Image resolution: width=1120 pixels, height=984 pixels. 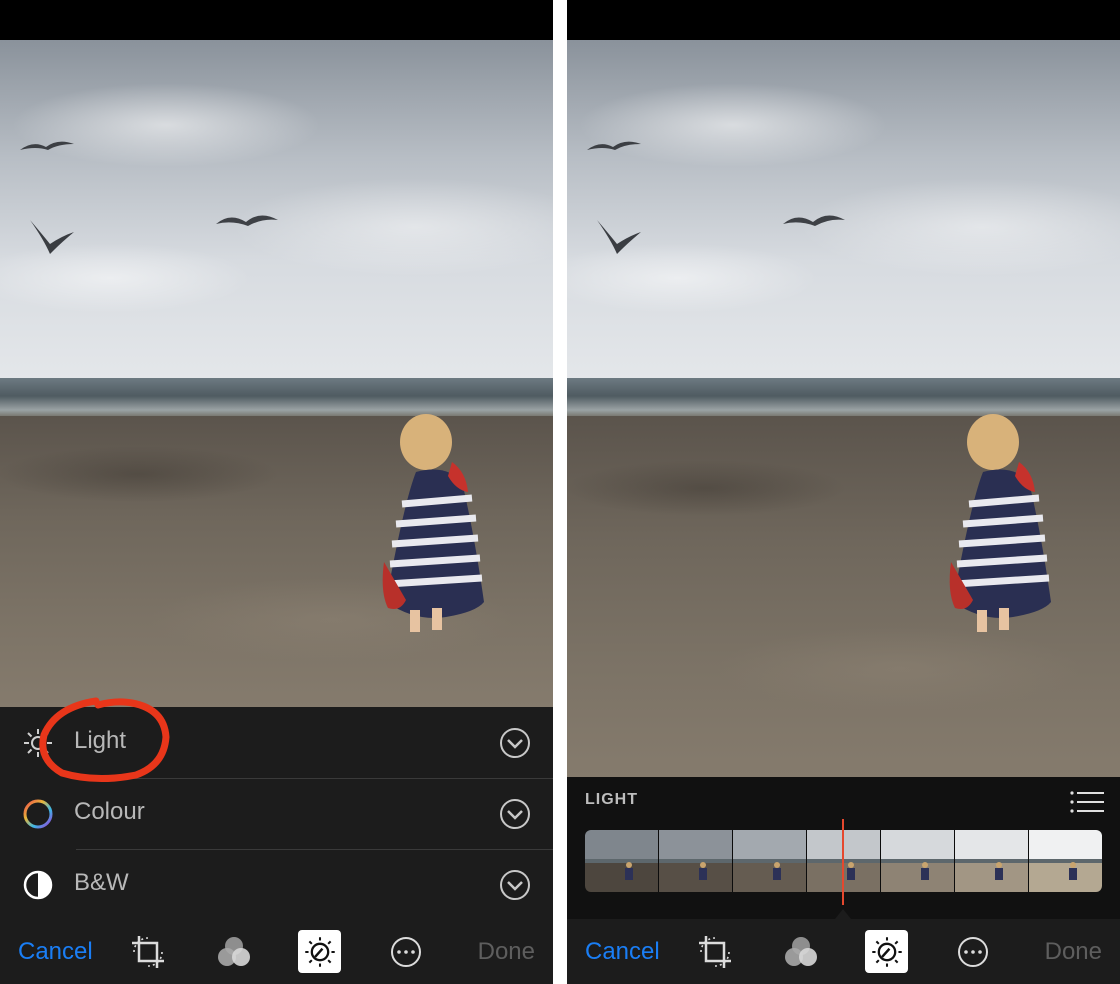 I want to click on adjust-label-colour: Colour, so click(x=109, y=811).